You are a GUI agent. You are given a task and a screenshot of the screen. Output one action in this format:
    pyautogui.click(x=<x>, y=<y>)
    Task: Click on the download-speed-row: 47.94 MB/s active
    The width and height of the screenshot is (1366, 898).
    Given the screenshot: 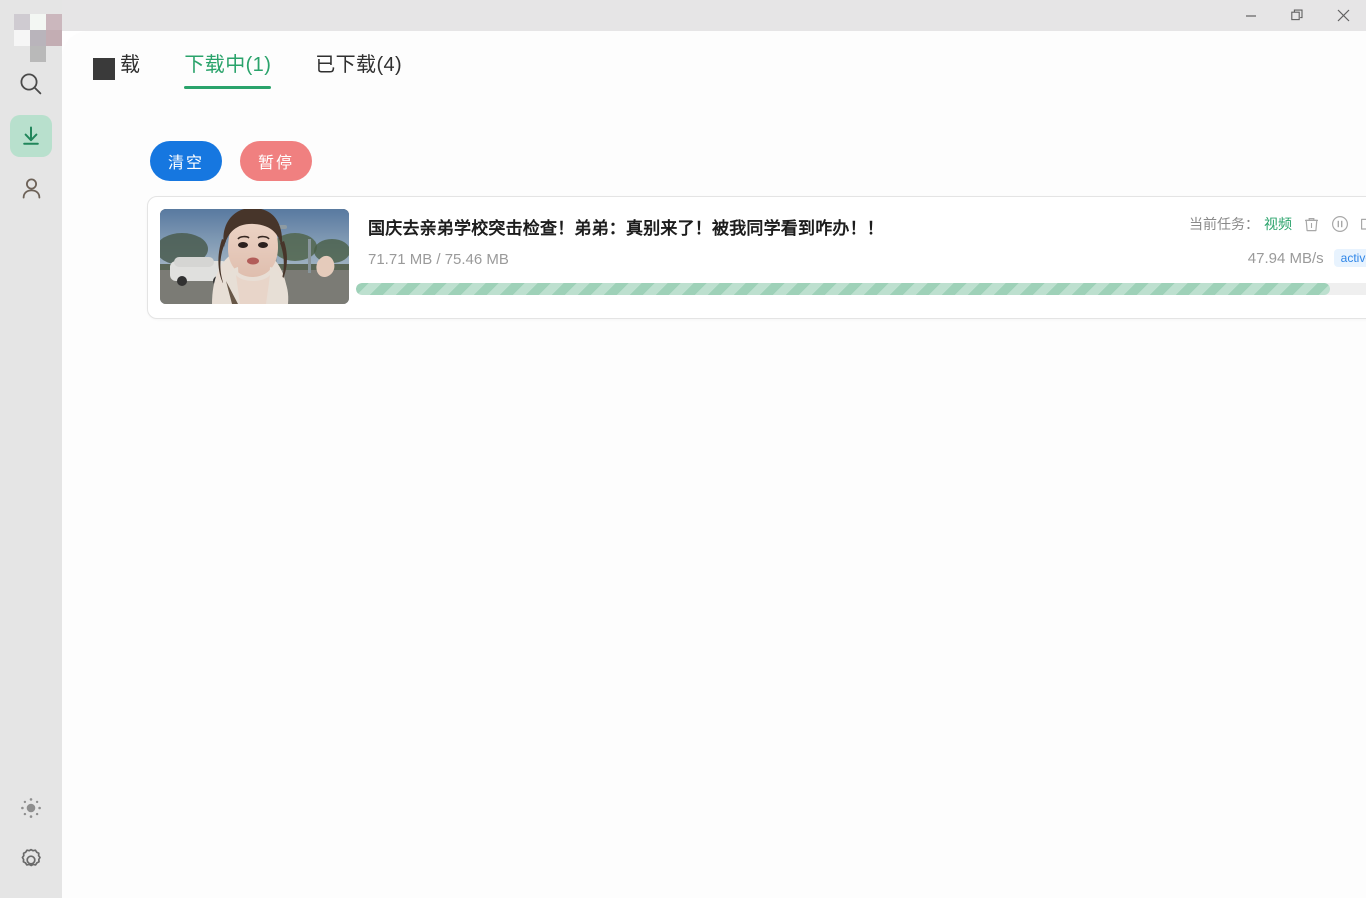 What is the action you would take?
    pyautogui.click(x=1307, y=258)
    